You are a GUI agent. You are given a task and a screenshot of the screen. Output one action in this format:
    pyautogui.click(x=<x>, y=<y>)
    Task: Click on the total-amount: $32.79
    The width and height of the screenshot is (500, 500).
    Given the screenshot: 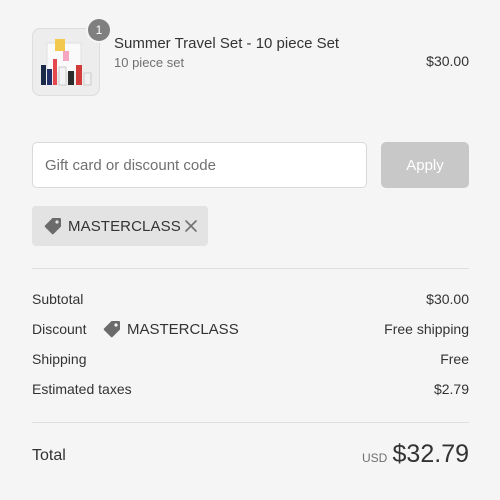 What is the action you would take?
    pyautogui.click(x=430, y=454)
    